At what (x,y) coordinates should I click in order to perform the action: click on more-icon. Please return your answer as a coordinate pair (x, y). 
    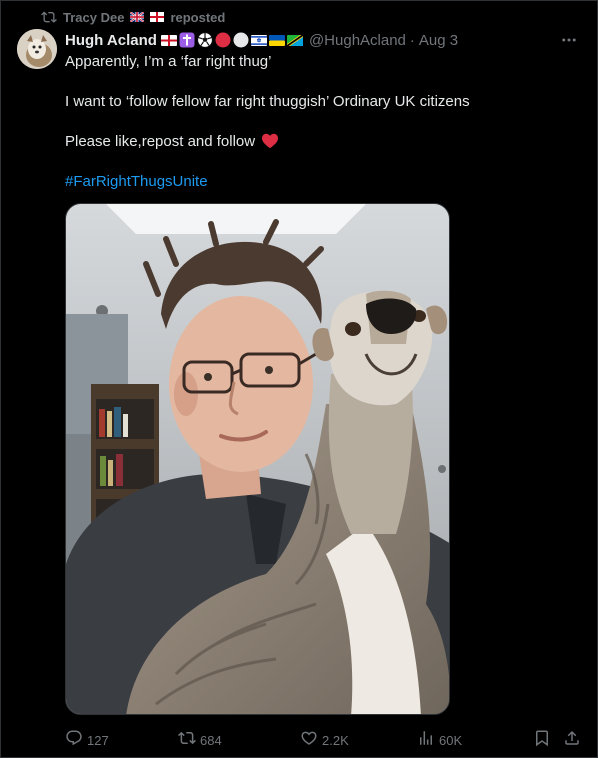
    Looking at the image, I should click on (569, 40).